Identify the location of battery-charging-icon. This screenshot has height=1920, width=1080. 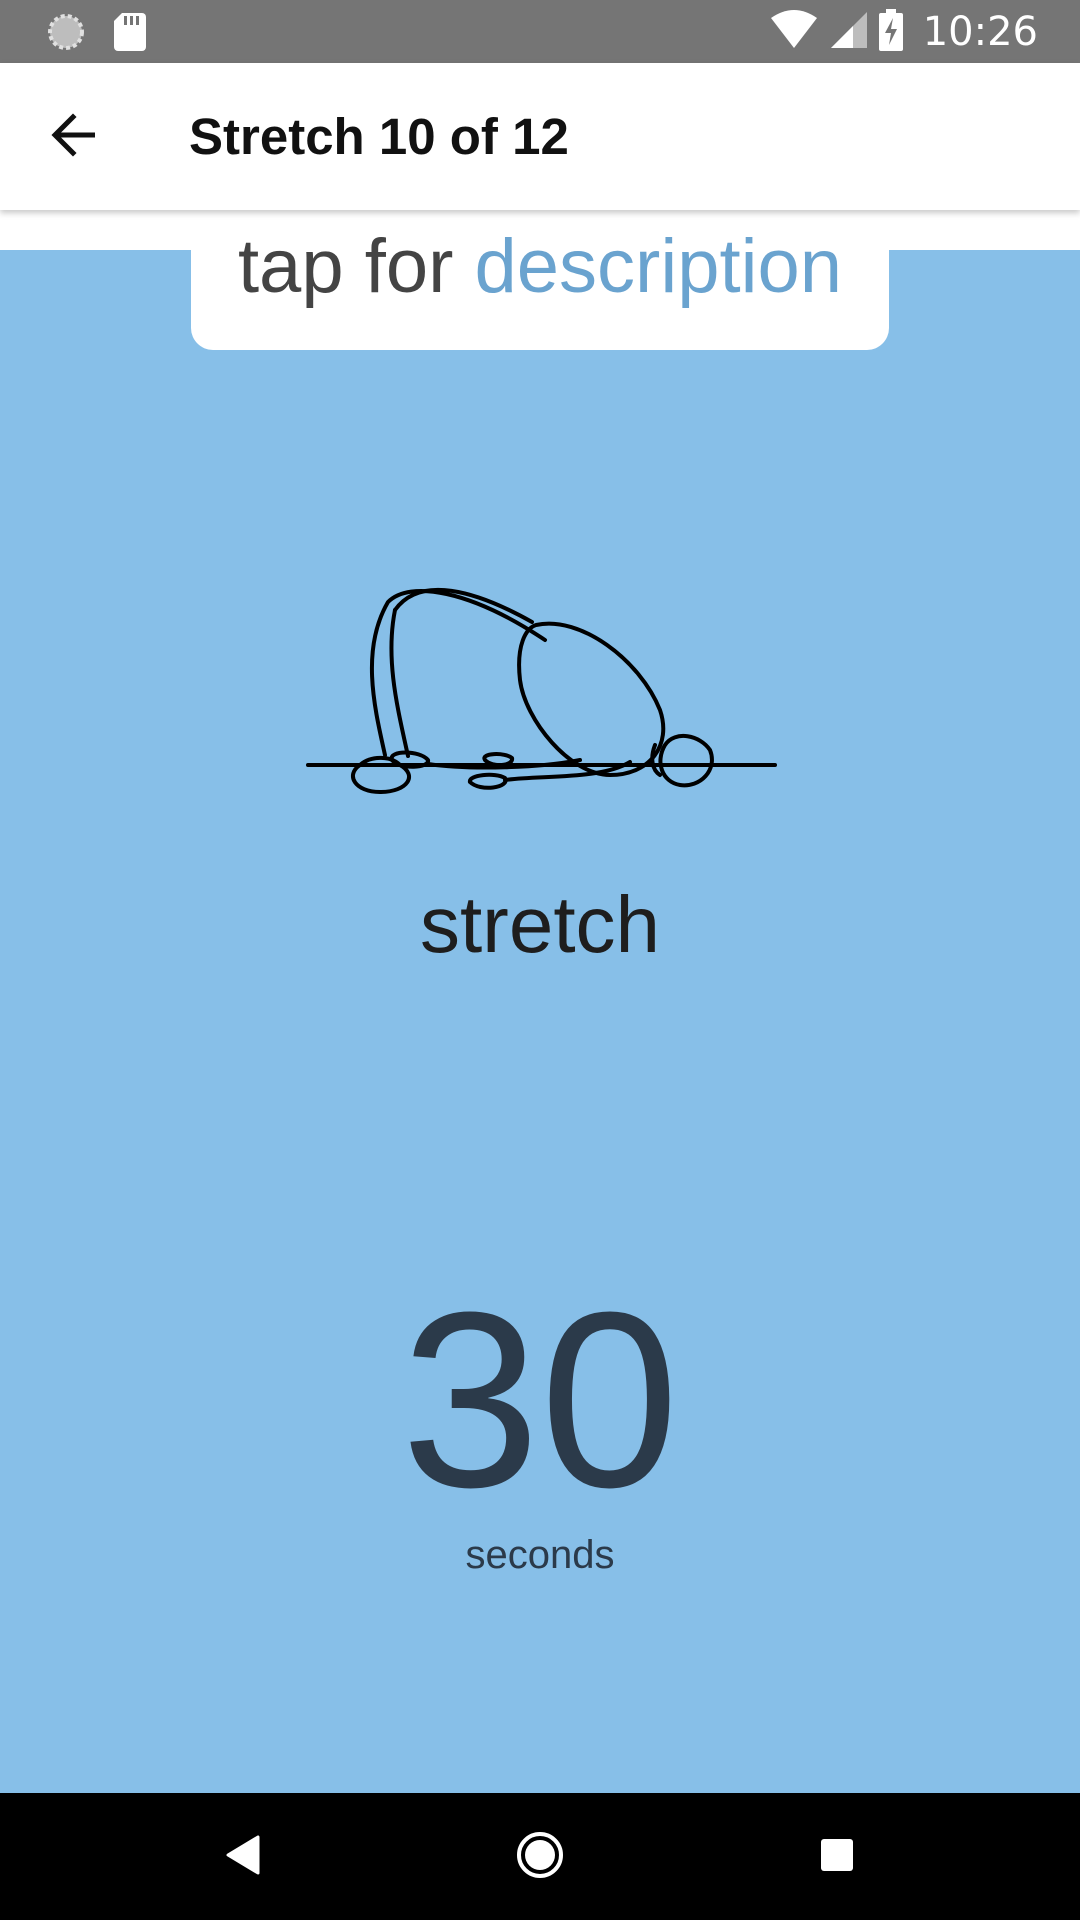
(890, 32).